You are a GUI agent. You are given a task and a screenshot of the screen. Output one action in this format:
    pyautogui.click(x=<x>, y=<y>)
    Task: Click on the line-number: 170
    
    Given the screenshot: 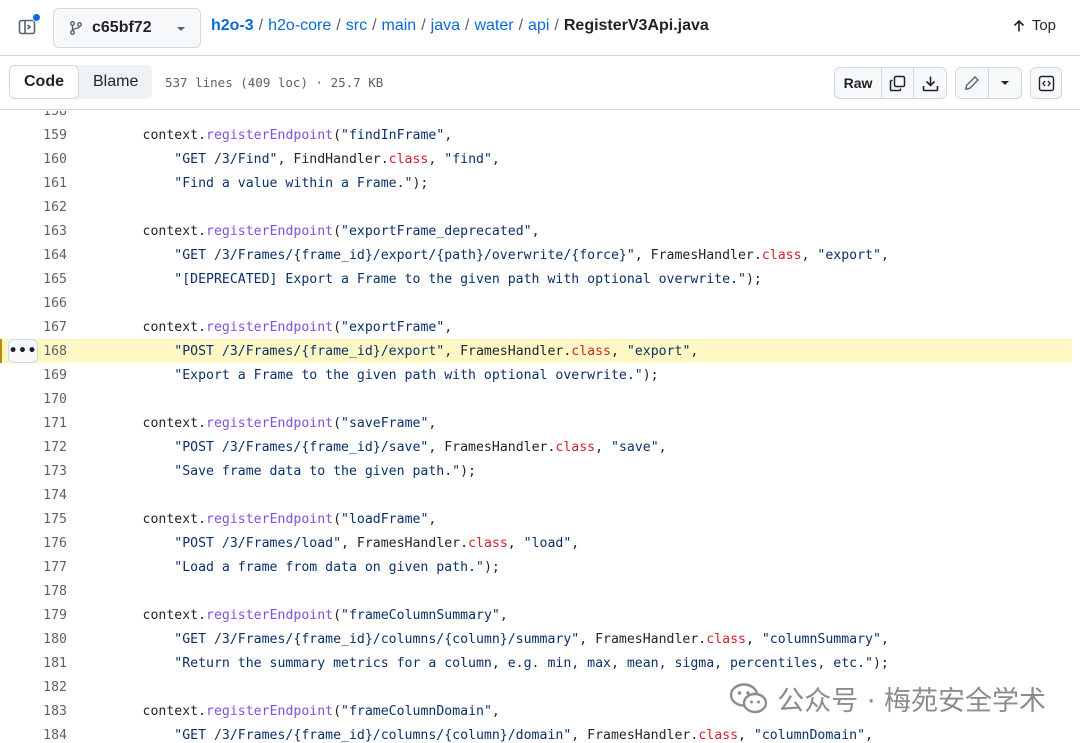 What is the action you would take?
    pyautogui.click(x=33, y=399)
    